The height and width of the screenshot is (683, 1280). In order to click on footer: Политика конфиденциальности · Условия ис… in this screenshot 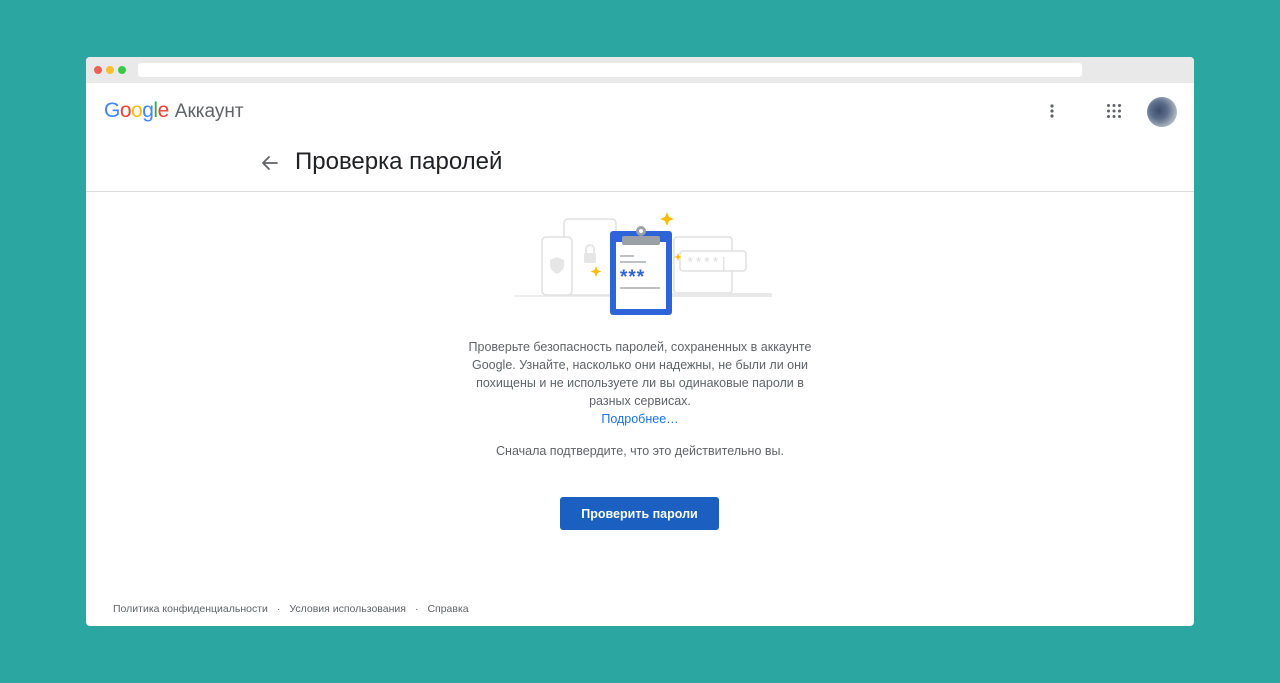, I will do `click(291, 609)`.